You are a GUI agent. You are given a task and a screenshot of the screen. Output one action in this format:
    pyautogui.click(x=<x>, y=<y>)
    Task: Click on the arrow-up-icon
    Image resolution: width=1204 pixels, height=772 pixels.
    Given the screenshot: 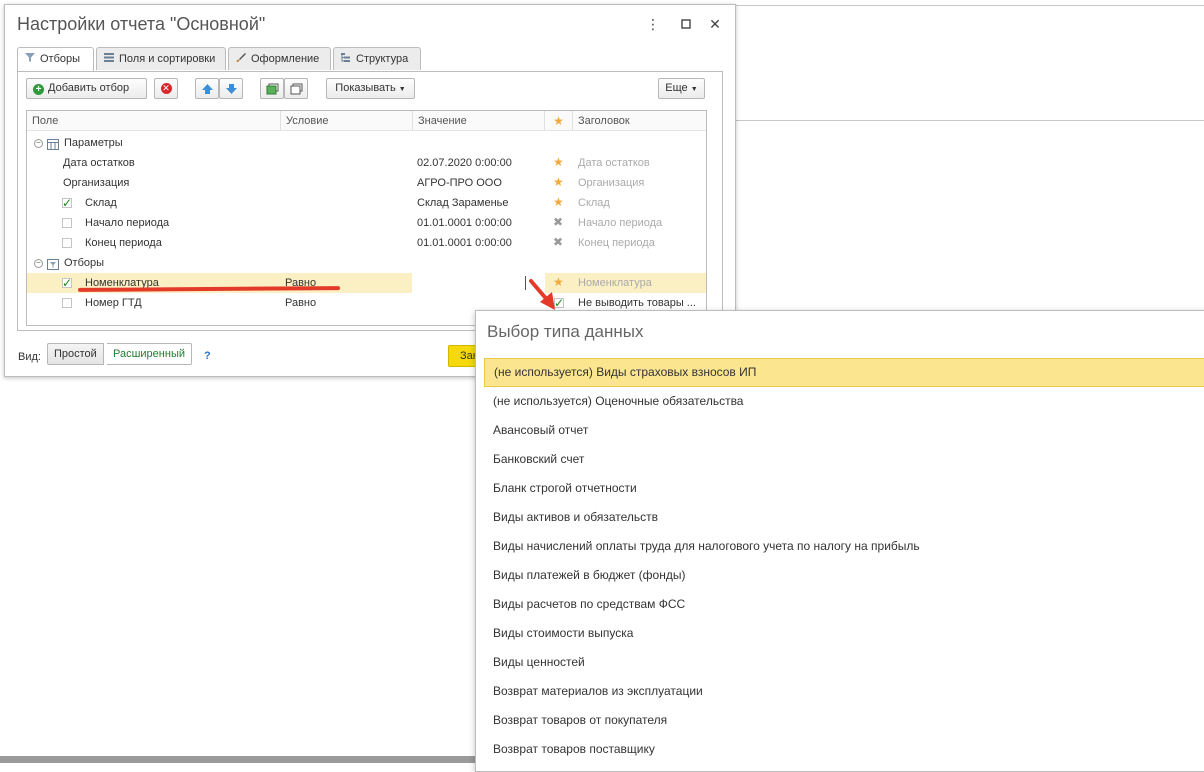 What is the action you would take?
    pyautogui.click(x=207, y=89)
    